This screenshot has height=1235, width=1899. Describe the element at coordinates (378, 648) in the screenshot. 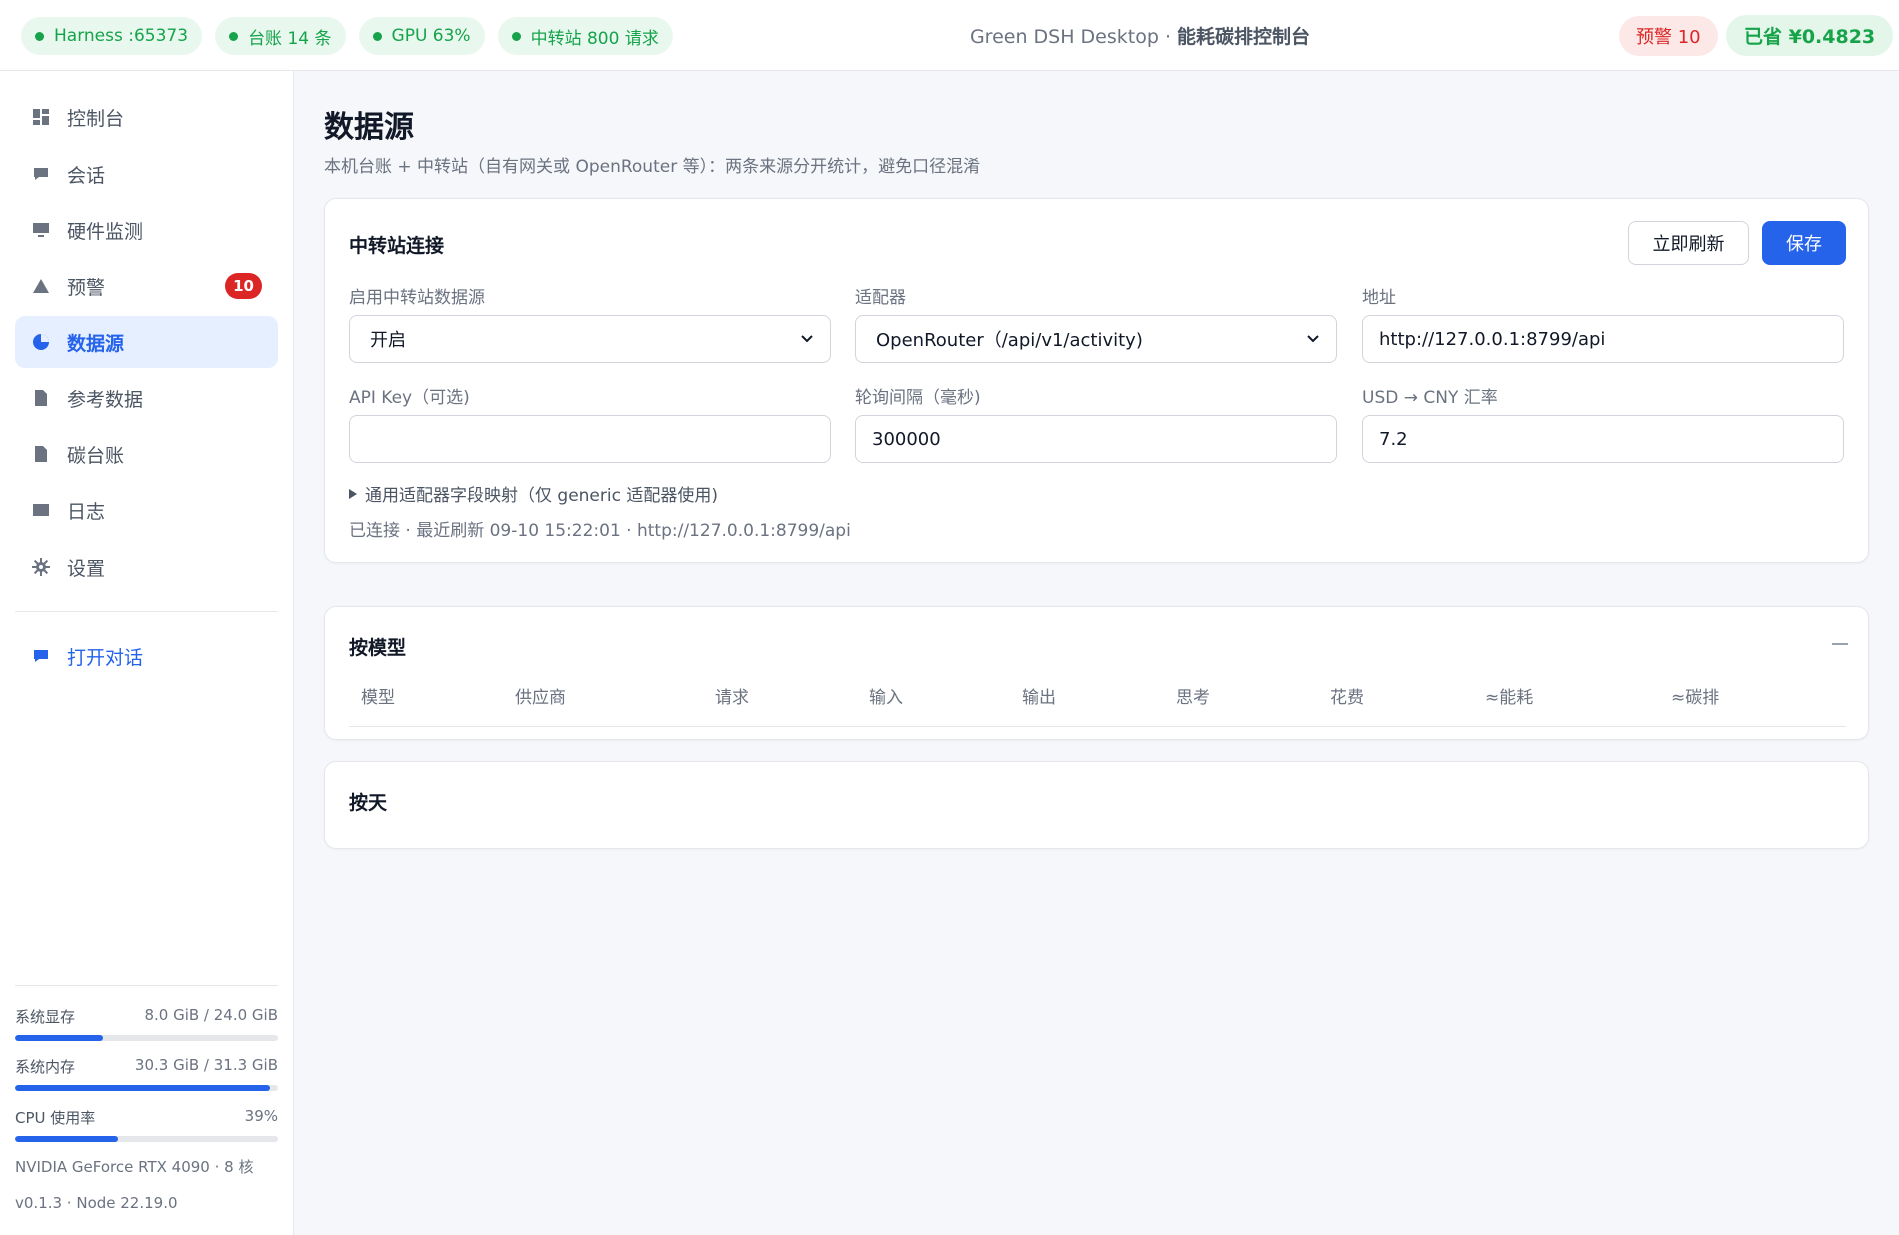

I see `by-model-title: 按模型` at that location.